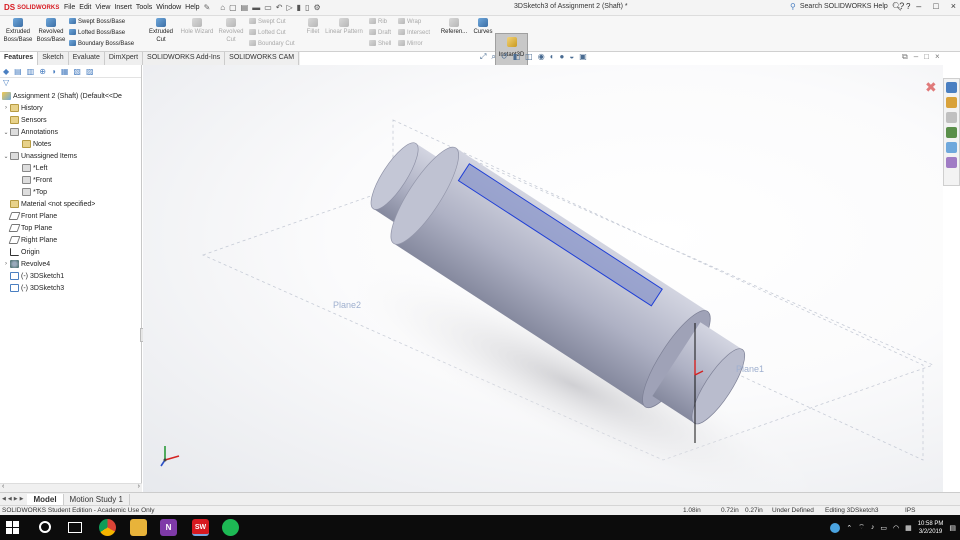 The image size is (960, 540). Describe the element at coordinates (30, 192) in the screenshot. I see `tree-item: *Top` at that location.